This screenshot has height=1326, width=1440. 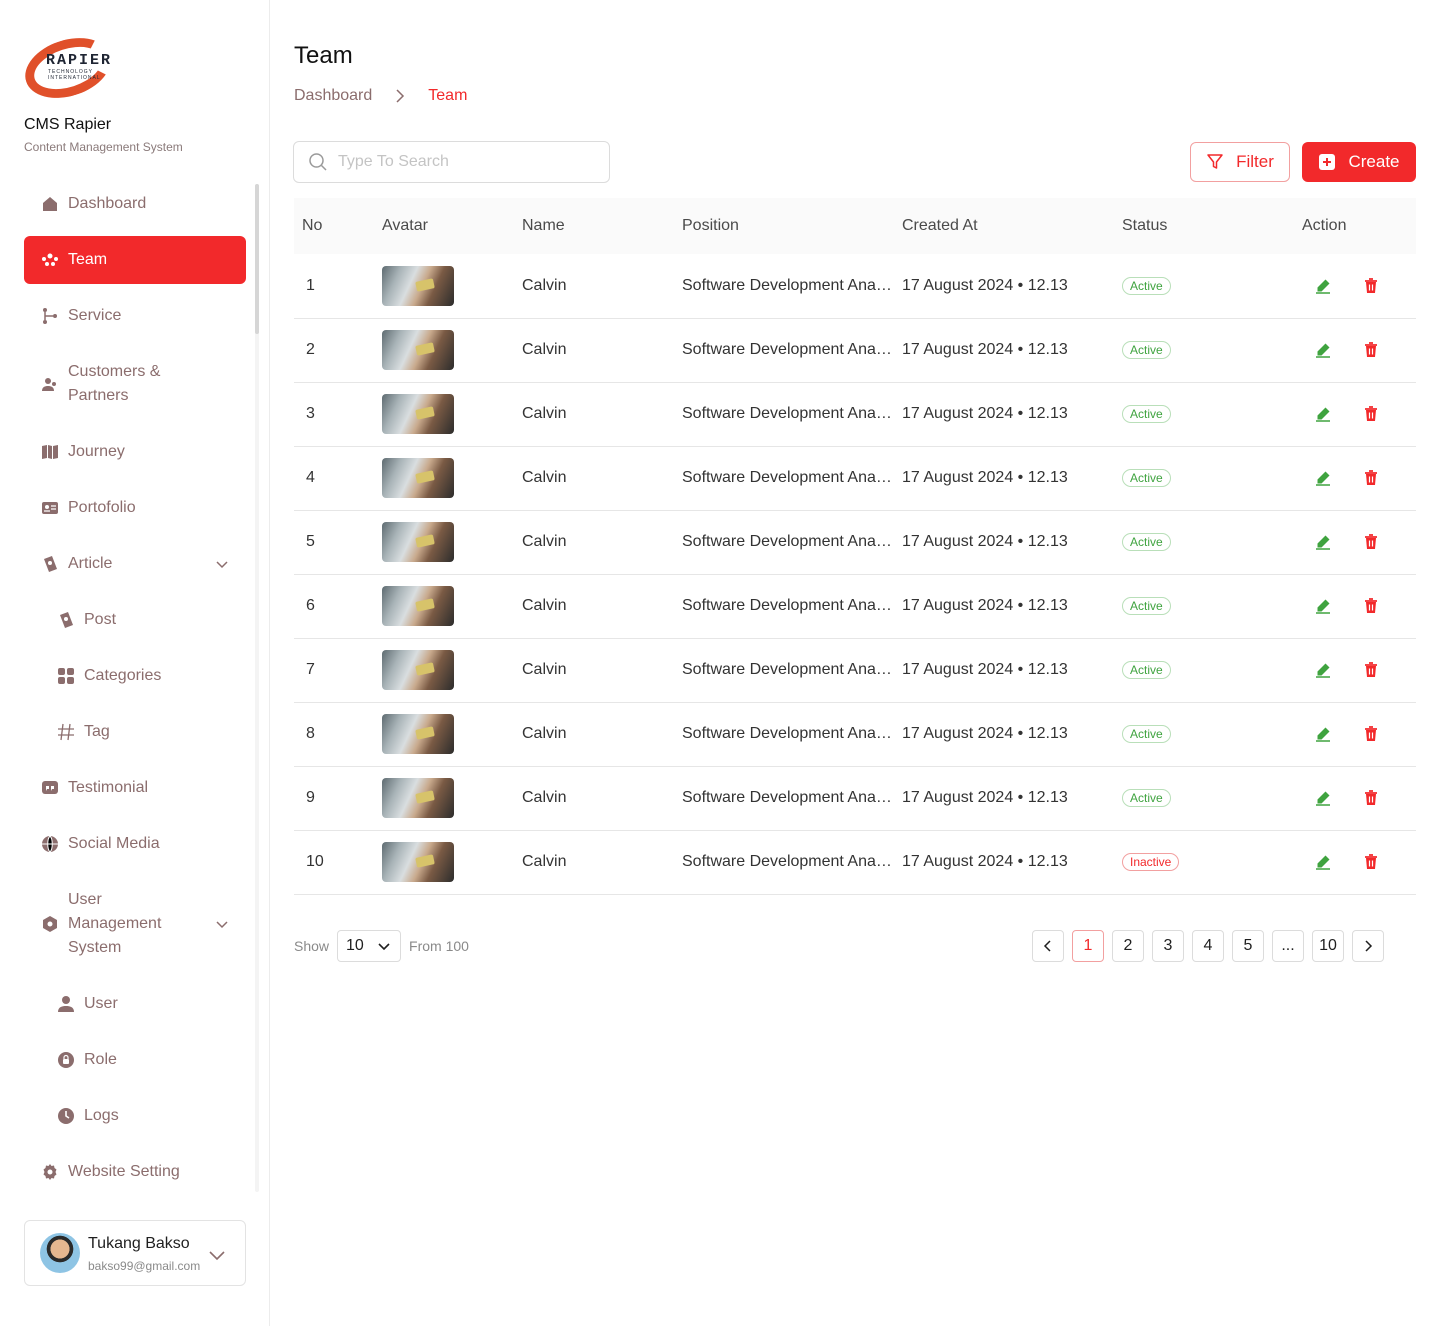 What do you see at coordinates (135, 1253) in the screenshot?
I see `user-profile-card: Tukang Bakso bakso99@gmail.com` at bounding box center [135, 1253].